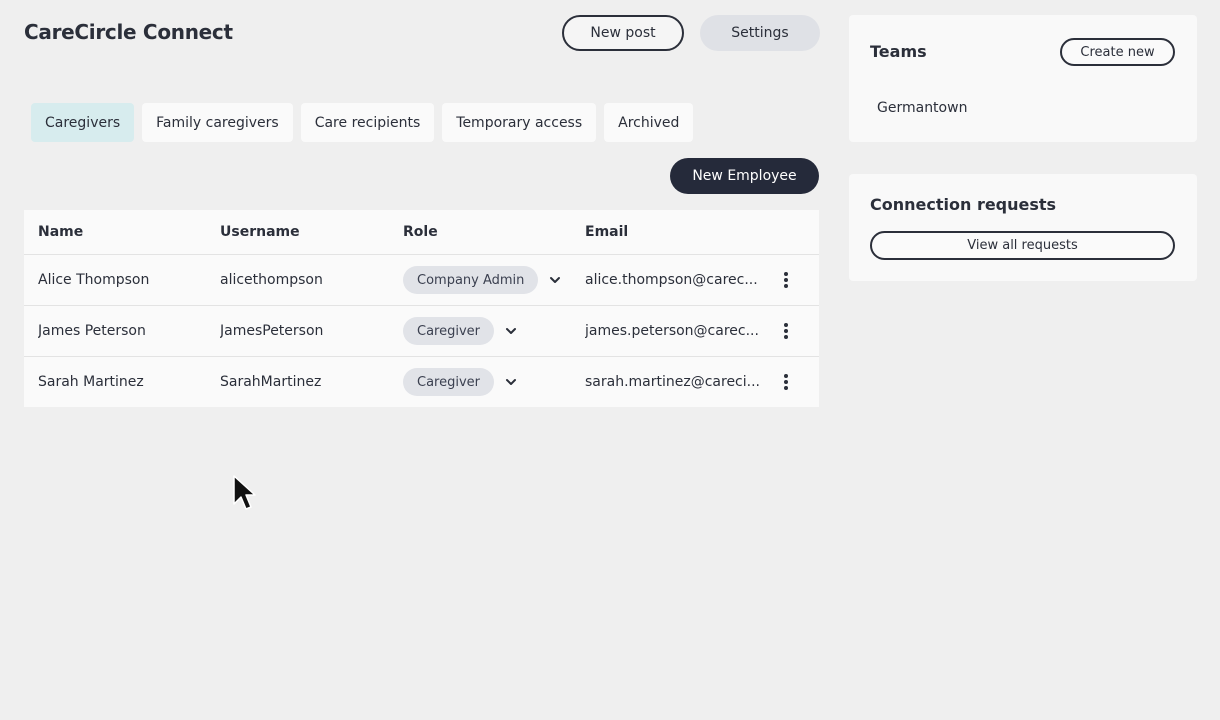 This screenshot has width=1220, height=720. I want to click on employee-username: alicethompson, so click(271, 280).